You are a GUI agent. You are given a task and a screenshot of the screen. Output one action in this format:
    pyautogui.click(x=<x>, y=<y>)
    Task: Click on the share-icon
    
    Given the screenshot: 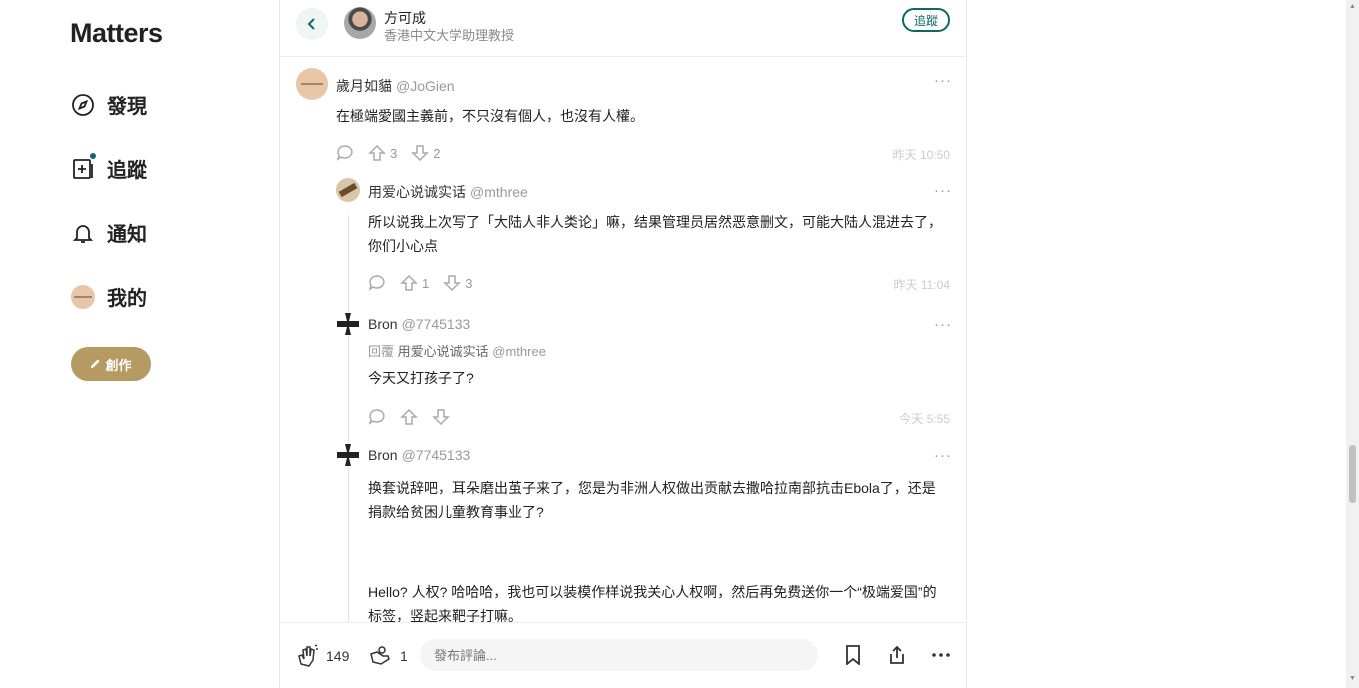 What is the action you would take?
    pyautogui.click(x=897, y=654)
    